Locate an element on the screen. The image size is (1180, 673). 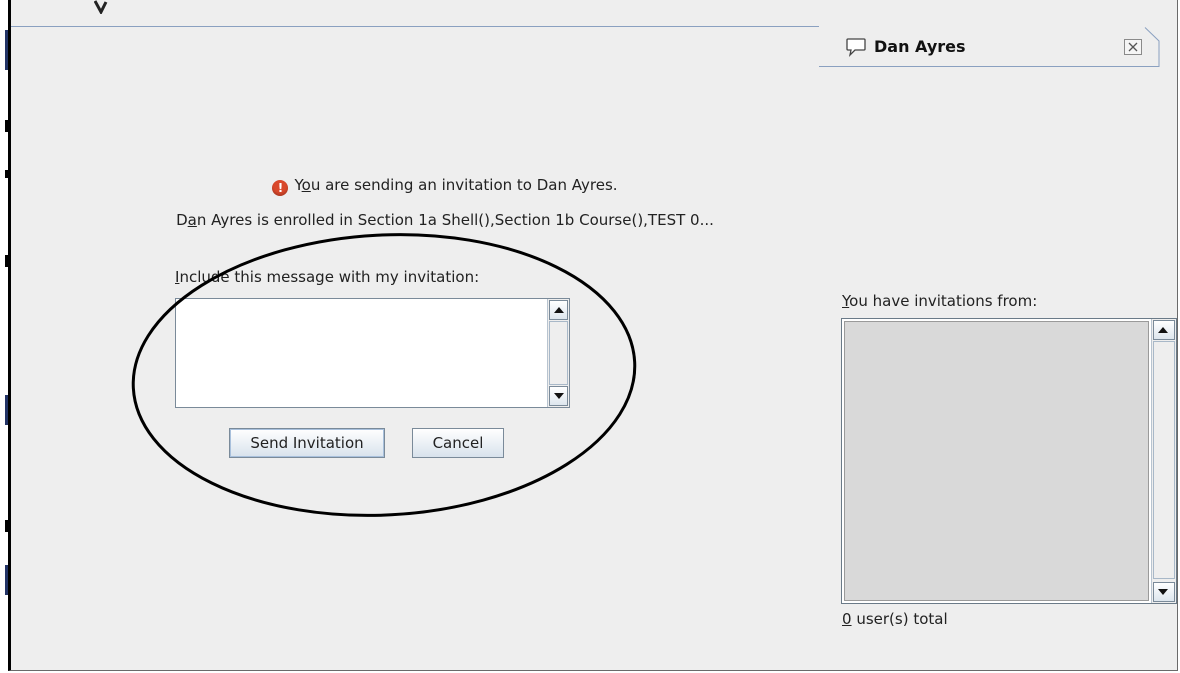
invitations-list is located at coordinates (1009, 461).